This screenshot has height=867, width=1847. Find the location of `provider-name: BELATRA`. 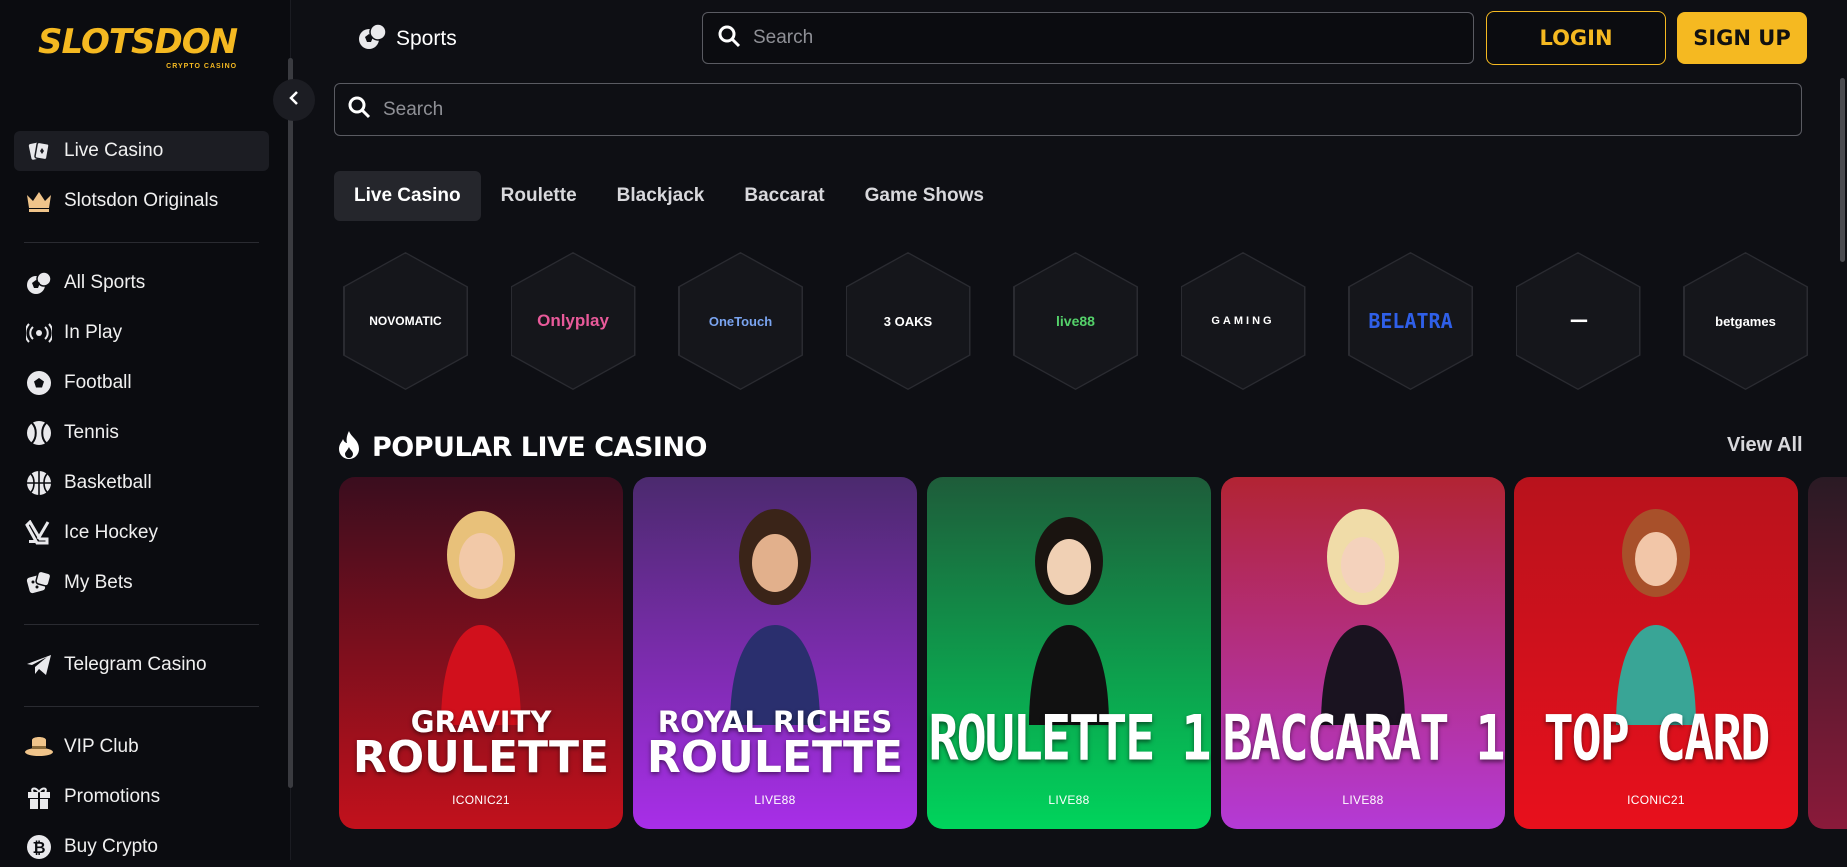

provider-name: BELATRA is located at coordinates (1410, 321).